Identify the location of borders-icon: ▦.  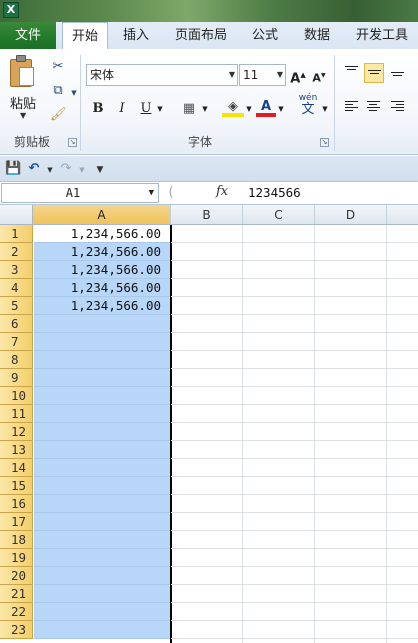
(189, 109).